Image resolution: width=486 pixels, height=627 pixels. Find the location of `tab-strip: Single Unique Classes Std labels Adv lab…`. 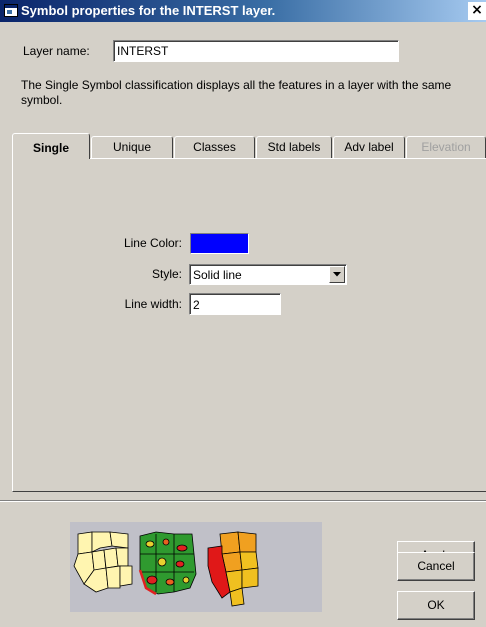

tab-strip: Single Unique Classes Std labels Adv lab… is located at coordinates (249, 146).